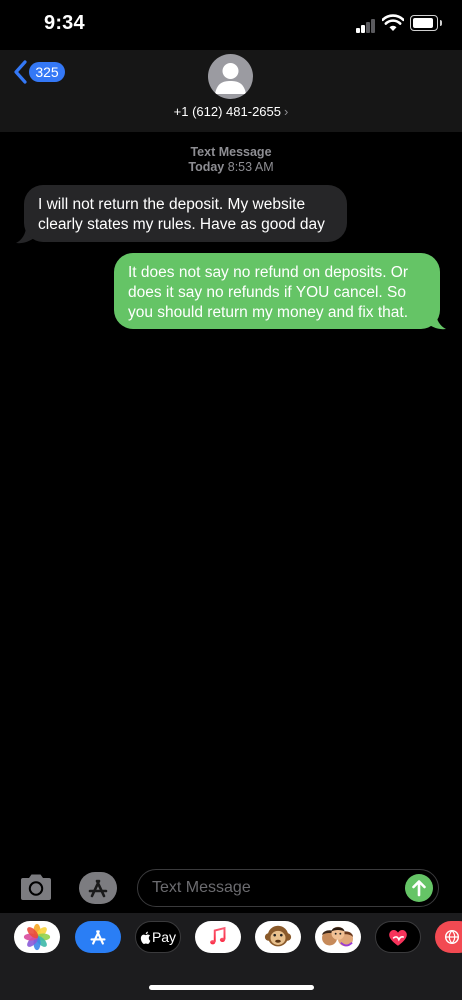 The image size is (462, 1000). What do you see at coordinates (64, 23) in the screenshot?
I see `status-time: 9:34` at bounding box center [64, 23].